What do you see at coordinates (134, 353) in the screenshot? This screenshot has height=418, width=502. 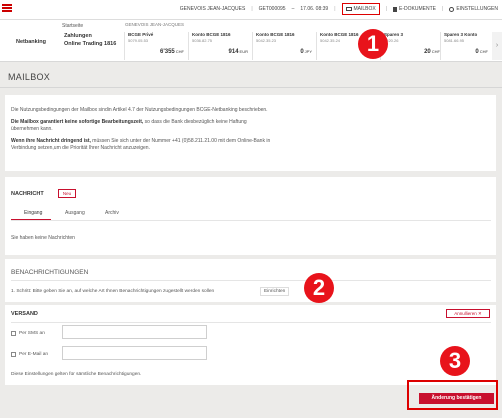 I see `email-input` at bounding box center [134, 353].